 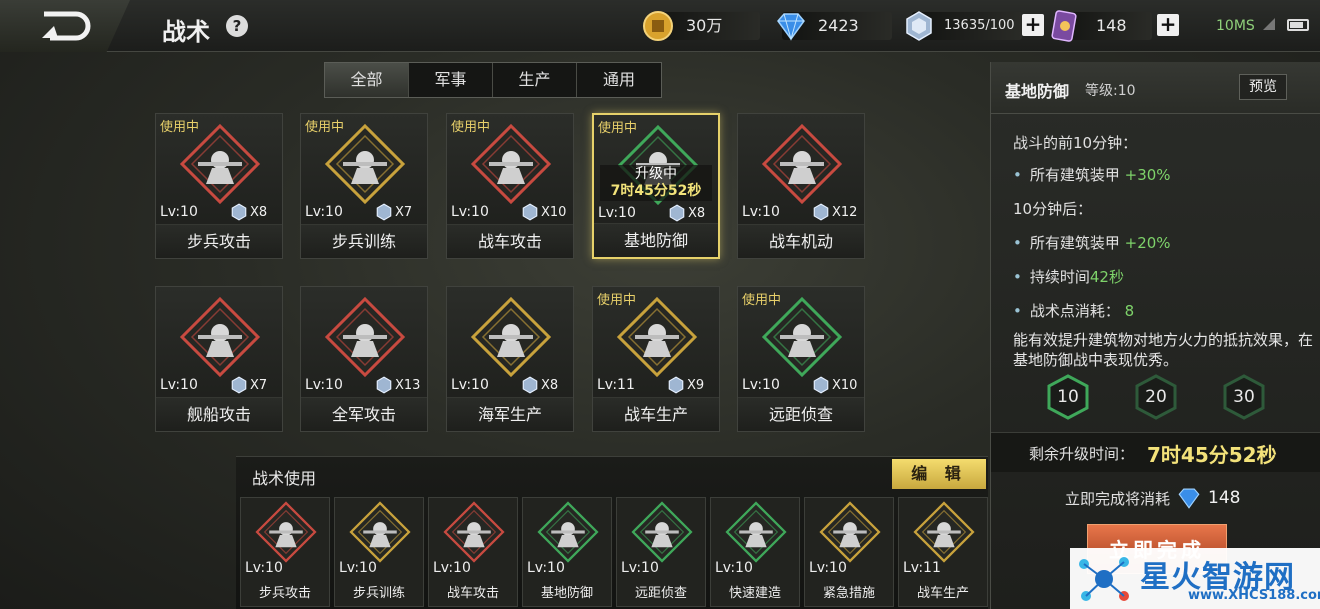 What do you see at coordinates (285, 552) in the screenshot?
I see `tactic-slot: Lv:10 步兵攻击` at bounding box center [285, 552].